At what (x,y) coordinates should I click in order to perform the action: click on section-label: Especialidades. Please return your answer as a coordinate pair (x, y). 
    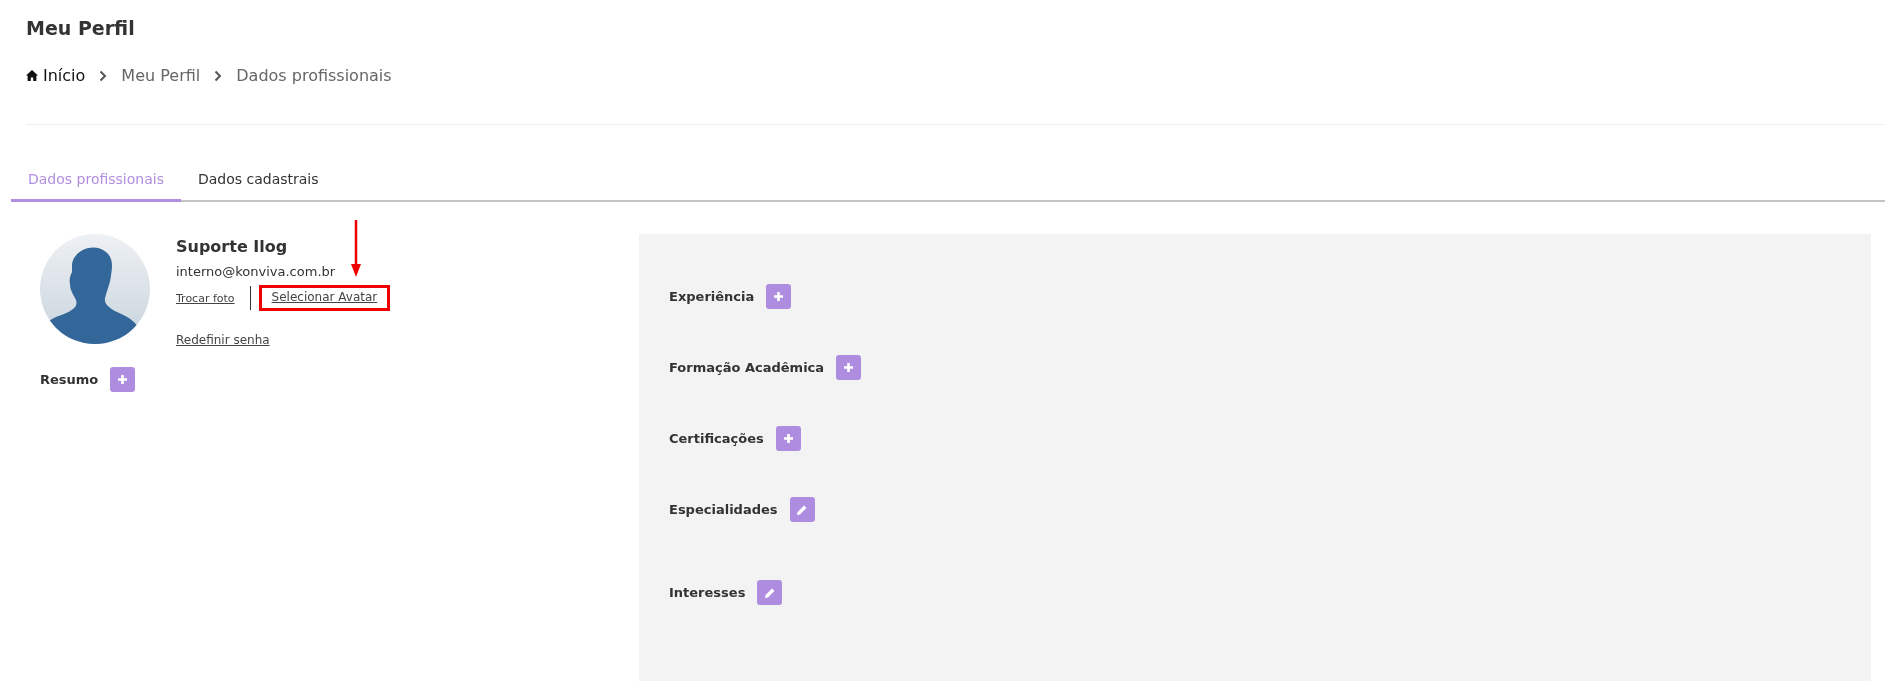
    Looking at the image, I should click on (723, 509).